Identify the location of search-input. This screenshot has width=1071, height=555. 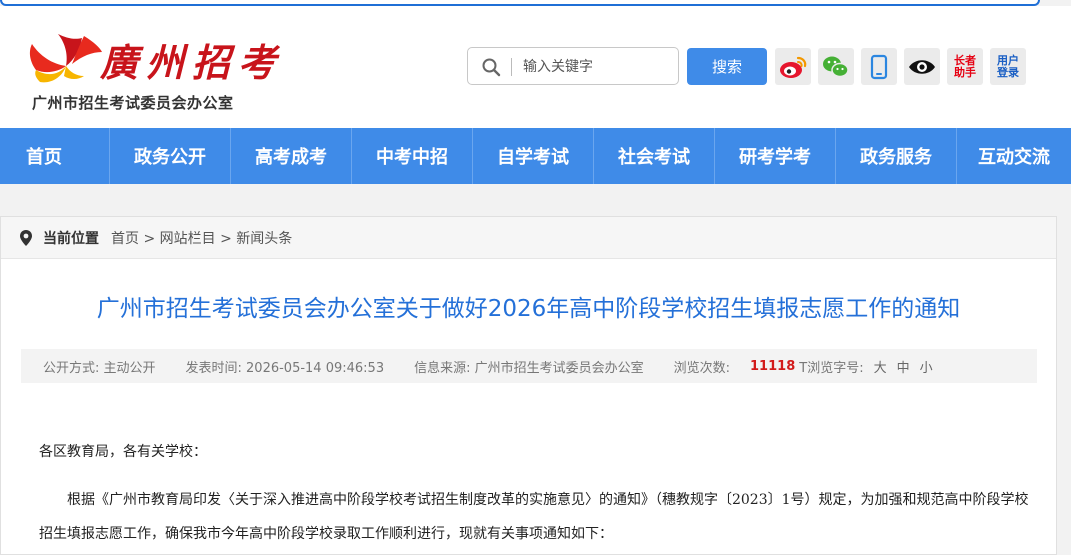
(598, 67).